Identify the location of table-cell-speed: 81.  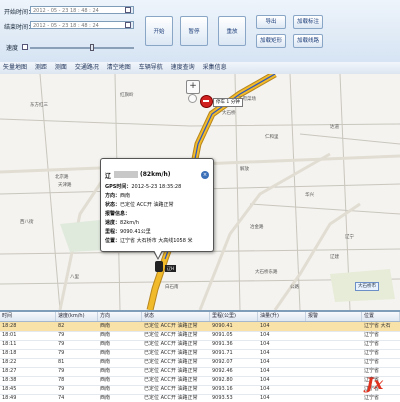
(61, 362).